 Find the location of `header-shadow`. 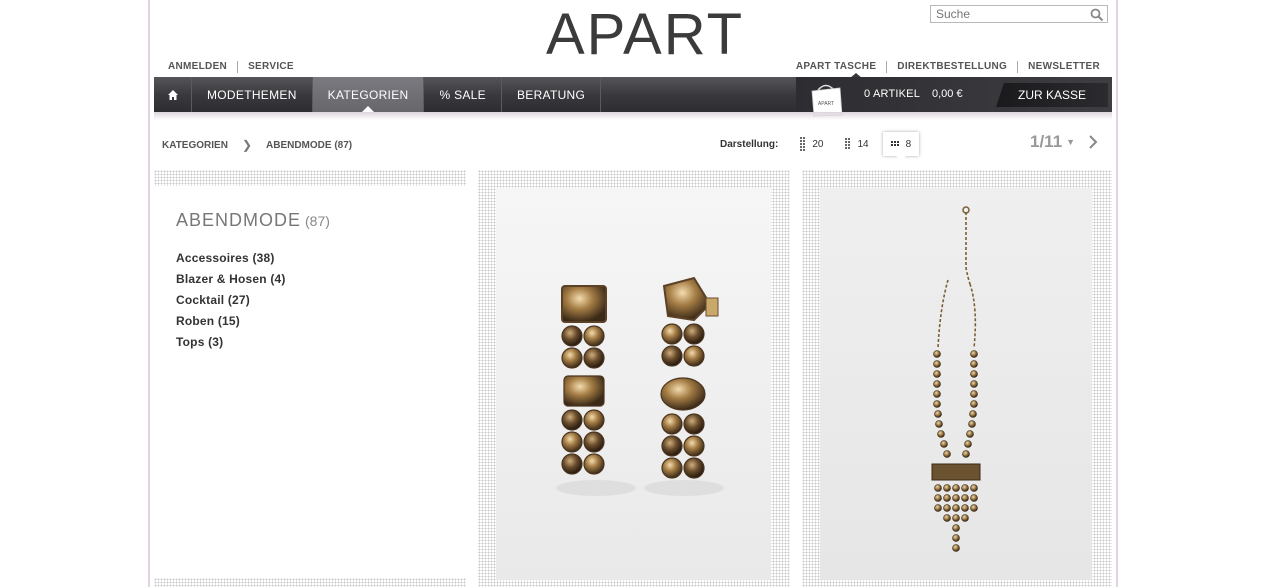

header-shadow is located at coordinates (633, 116).